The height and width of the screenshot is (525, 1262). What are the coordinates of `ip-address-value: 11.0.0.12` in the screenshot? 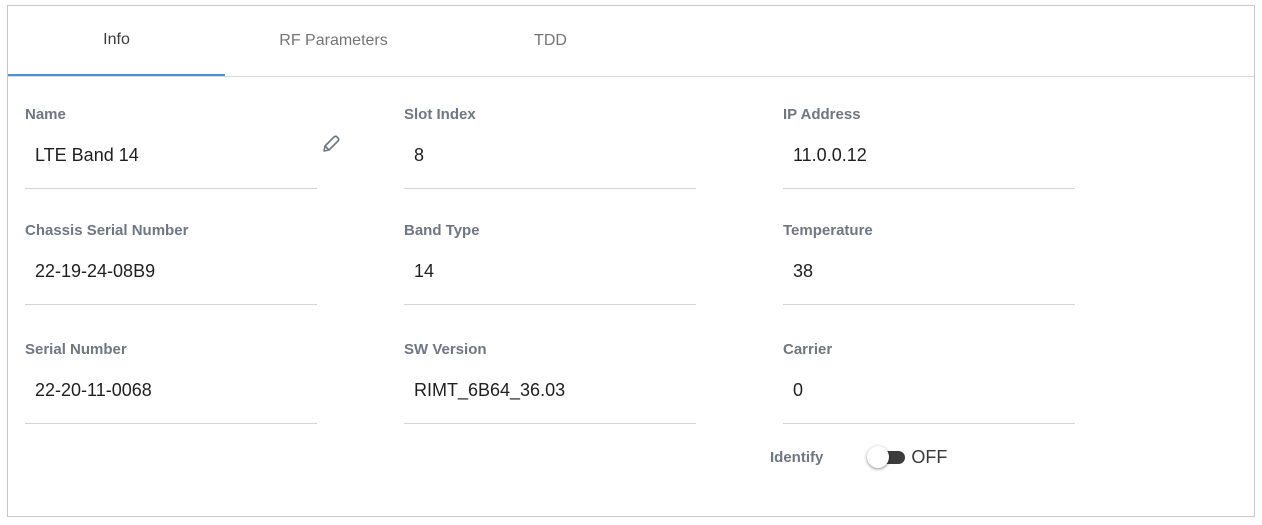 It's located at (830, 155).